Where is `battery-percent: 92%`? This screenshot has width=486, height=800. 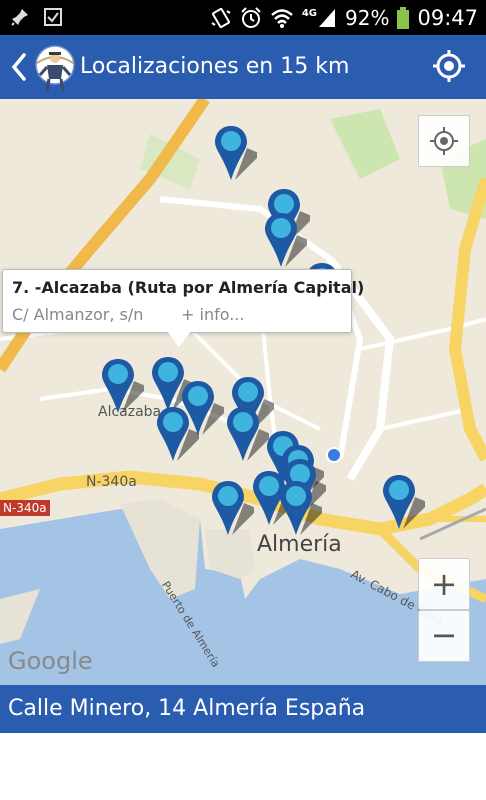
battery-percent: 92% is located at coordinates (367, 17).